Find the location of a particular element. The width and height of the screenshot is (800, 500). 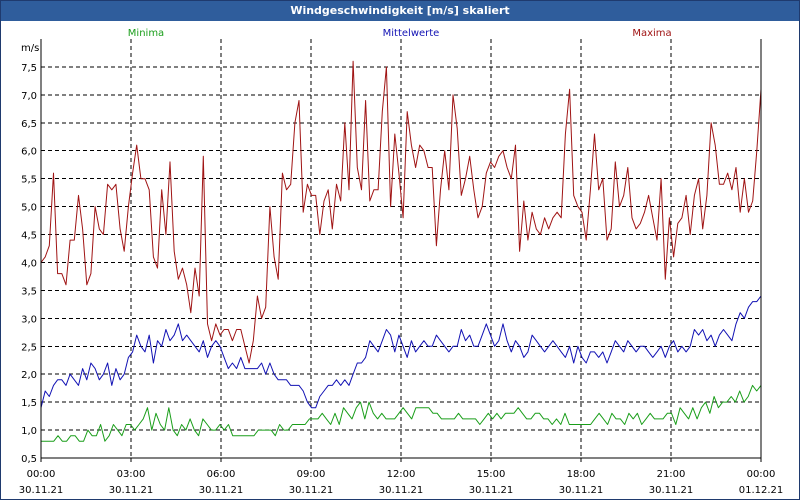

legend-maxima: Maxima is located at coordinates (651, 33).